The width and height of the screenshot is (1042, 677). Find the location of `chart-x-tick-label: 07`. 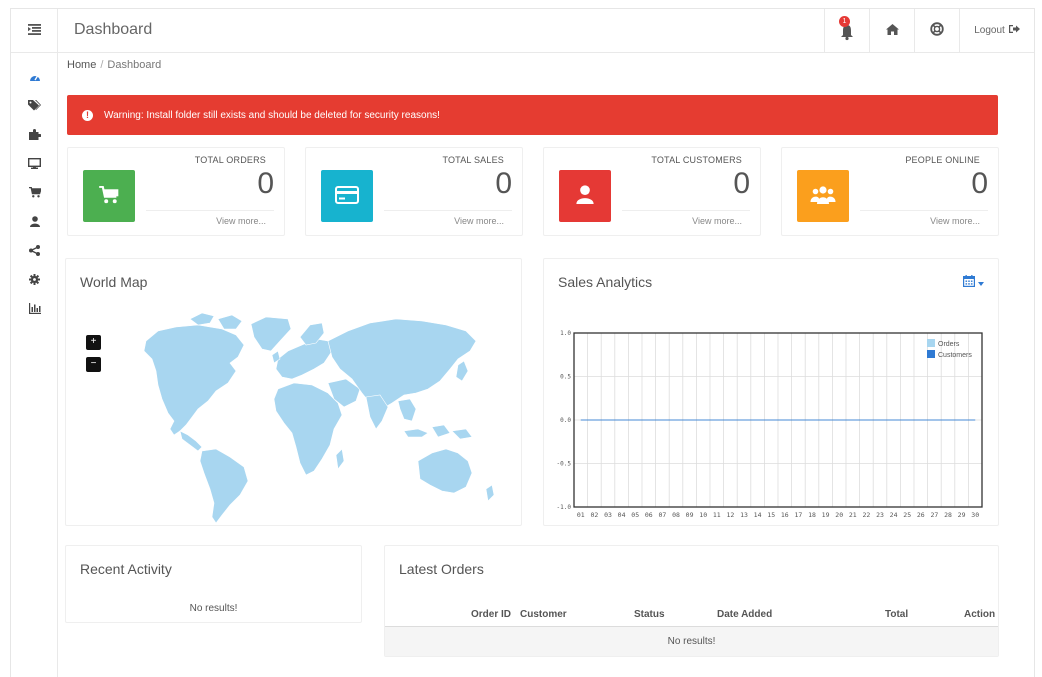

chart-x-tick-label: 07 is located at coordinates (662, 515).